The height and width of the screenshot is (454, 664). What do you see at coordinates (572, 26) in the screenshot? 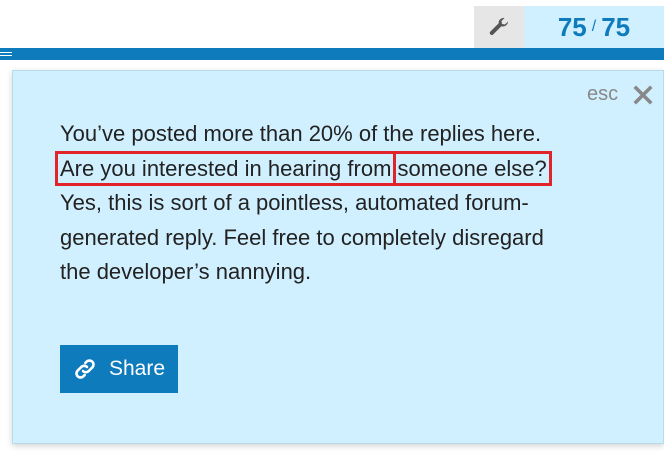
I see `progress-current: 75` at bounding box center [572, 26].